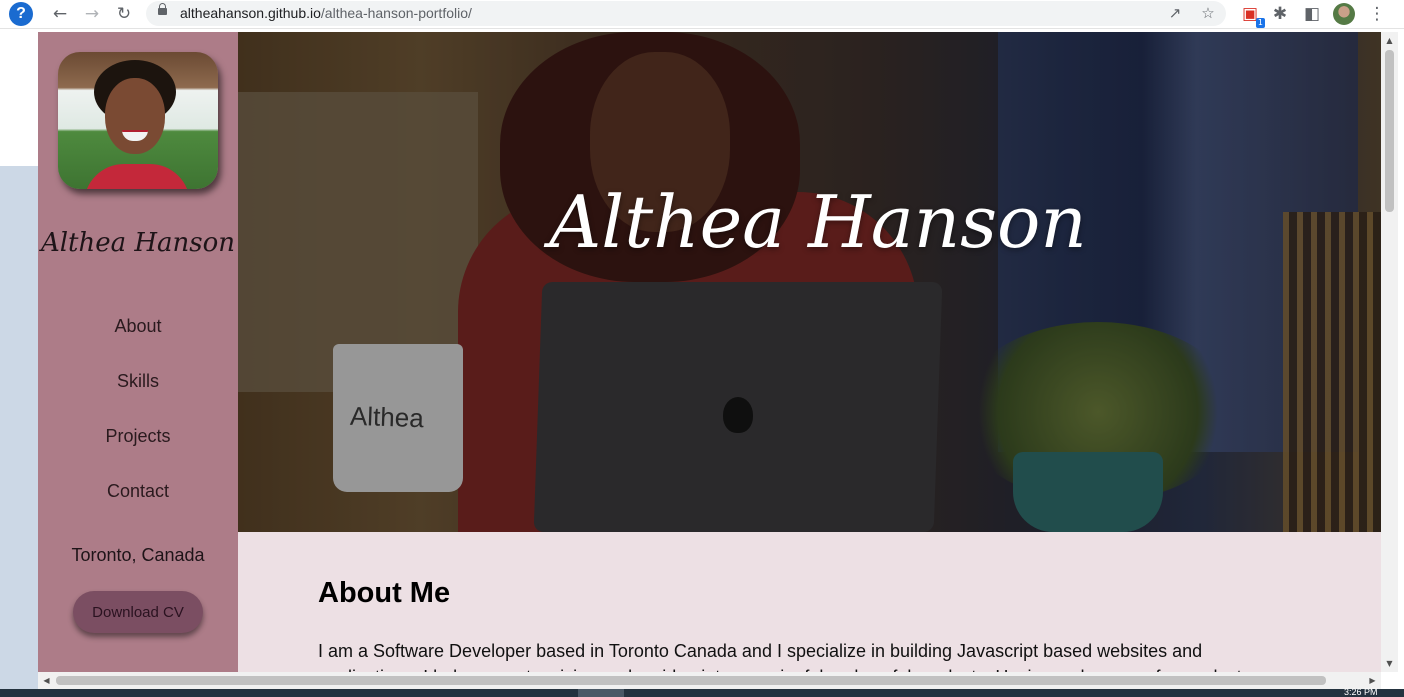 Image resolution: width=1404 pixels, height=697 pixels. Describe the element at coordinates (1344, 14) in the screenshot. I see `profile-avatar-icon` at that location.